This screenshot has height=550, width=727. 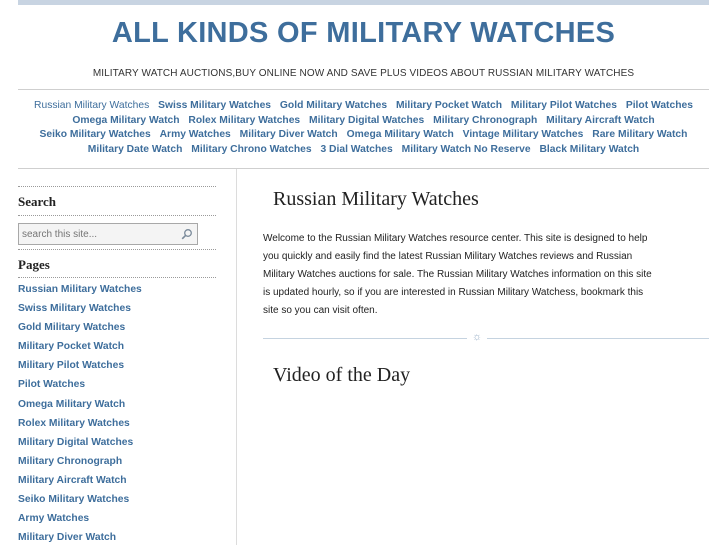 I want to click on page-link-military-pilot-watches: Military Pilot Watches, so click(x=118, y=368).